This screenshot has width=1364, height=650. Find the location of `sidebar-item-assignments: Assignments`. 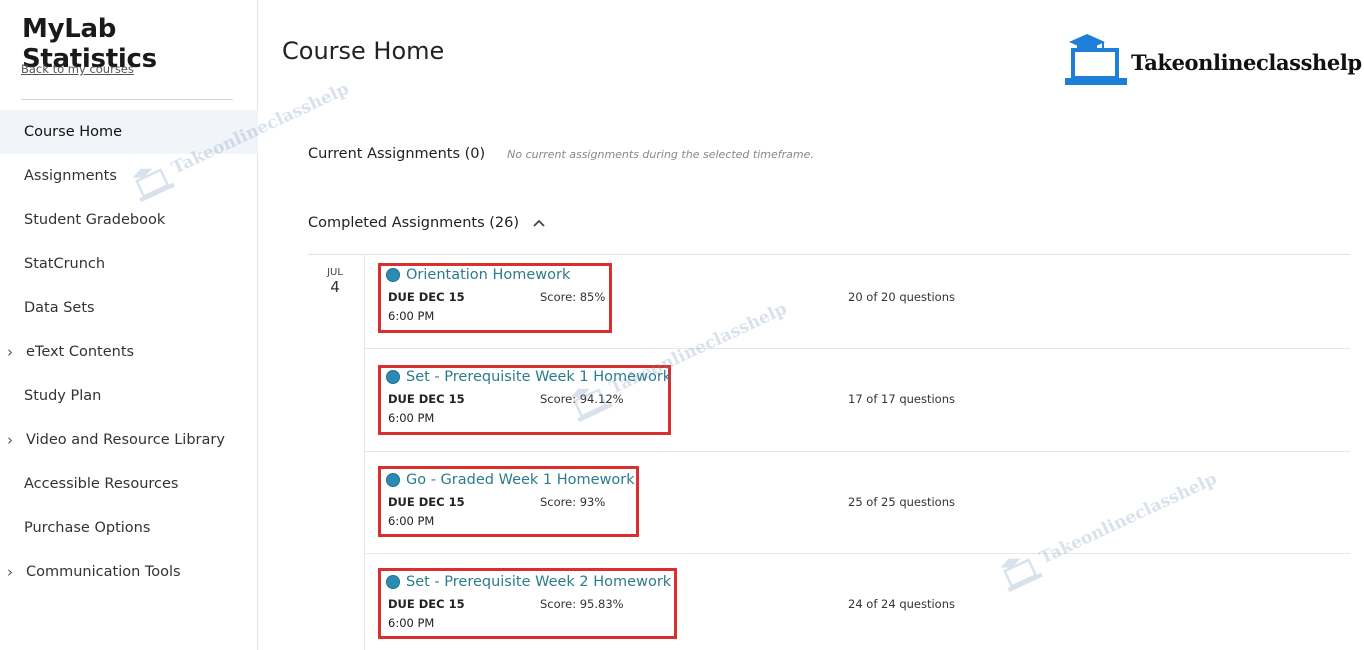

sidebar-item-assignments: Assignments is located at coordinates (129, 176).